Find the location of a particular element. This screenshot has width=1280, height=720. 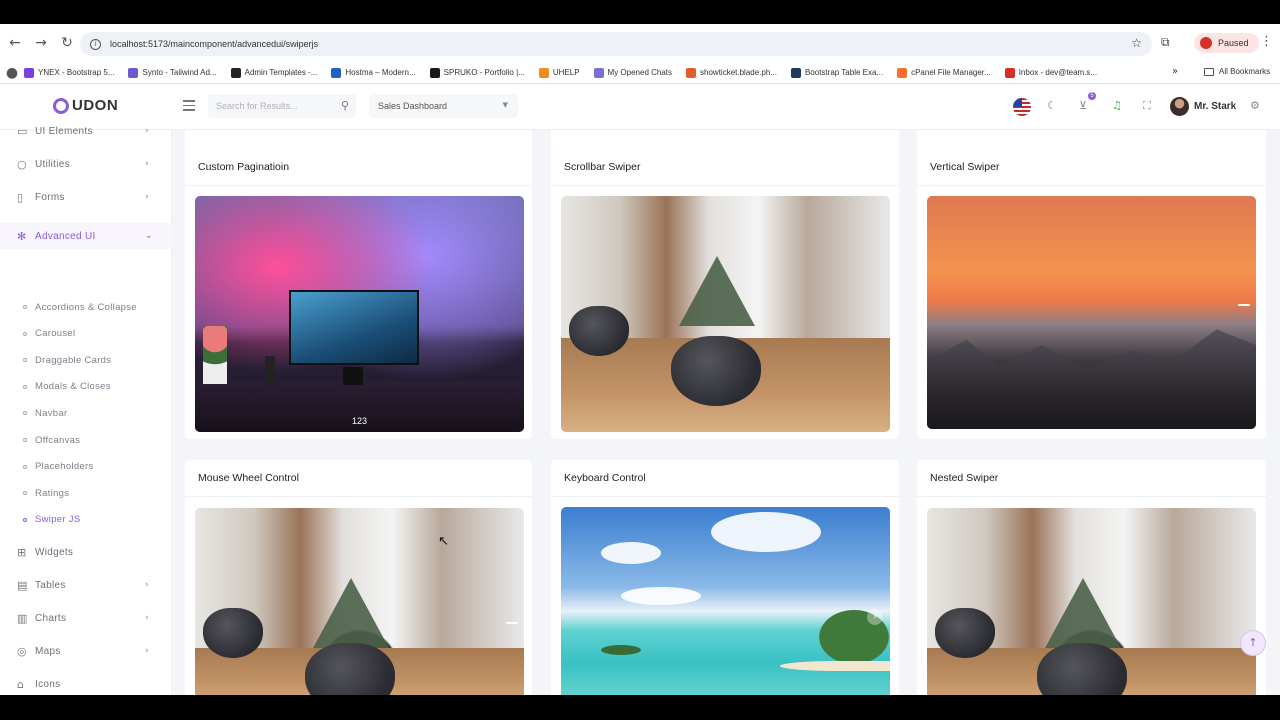

gear-icon: ⚙ is located at coordinates (1255, 105).